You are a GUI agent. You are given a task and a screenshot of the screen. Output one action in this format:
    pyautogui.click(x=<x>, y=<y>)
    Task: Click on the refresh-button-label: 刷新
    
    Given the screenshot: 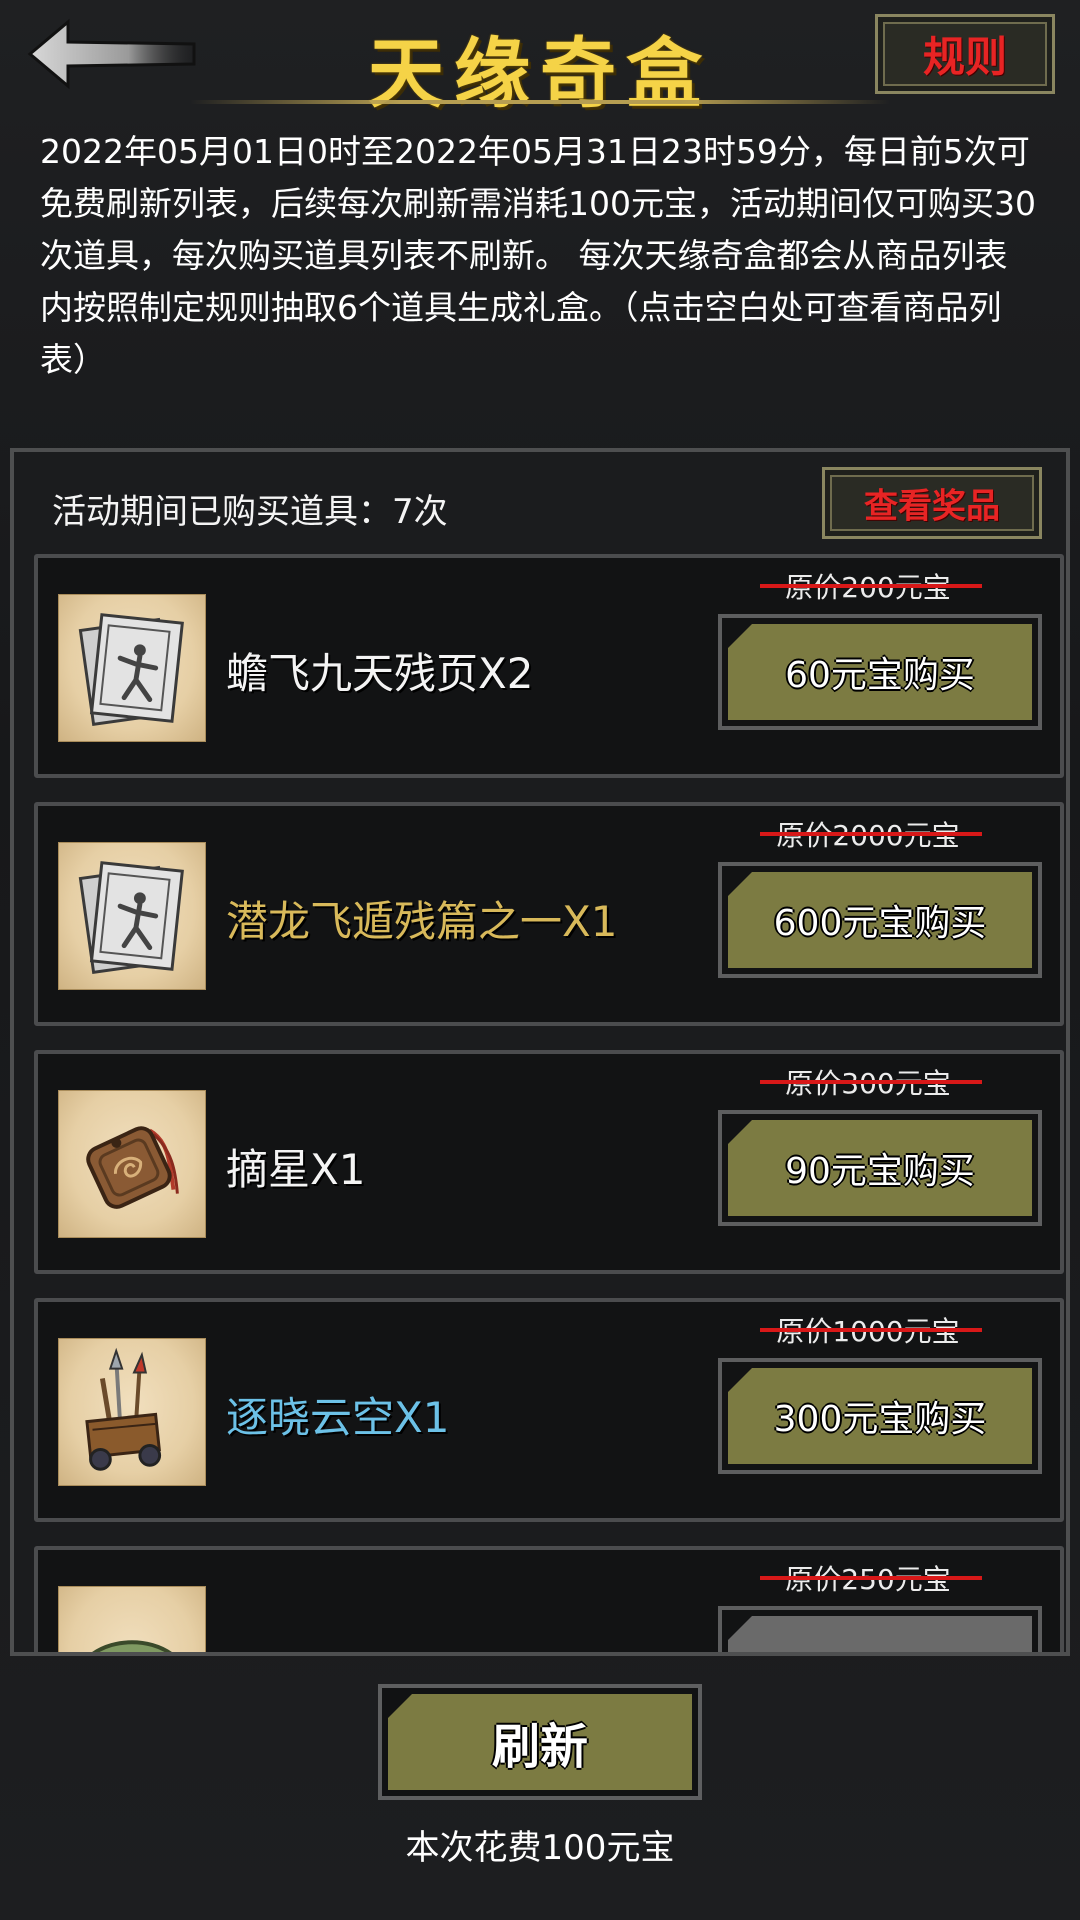 What is the action you would take?
    pyautogui.click(x=539, y=1747)
    